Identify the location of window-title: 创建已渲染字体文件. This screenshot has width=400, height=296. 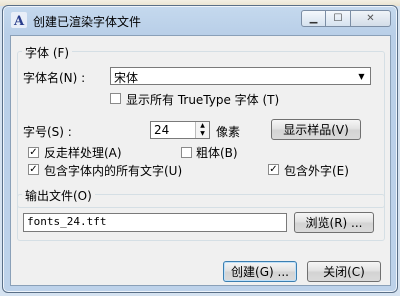
(87, 22).